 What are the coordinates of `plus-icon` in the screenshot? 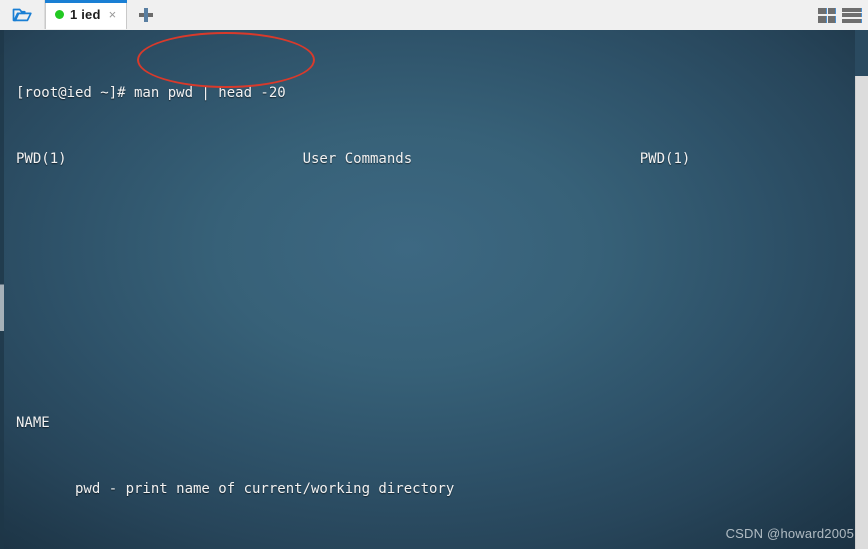 It's located at (146, 14).